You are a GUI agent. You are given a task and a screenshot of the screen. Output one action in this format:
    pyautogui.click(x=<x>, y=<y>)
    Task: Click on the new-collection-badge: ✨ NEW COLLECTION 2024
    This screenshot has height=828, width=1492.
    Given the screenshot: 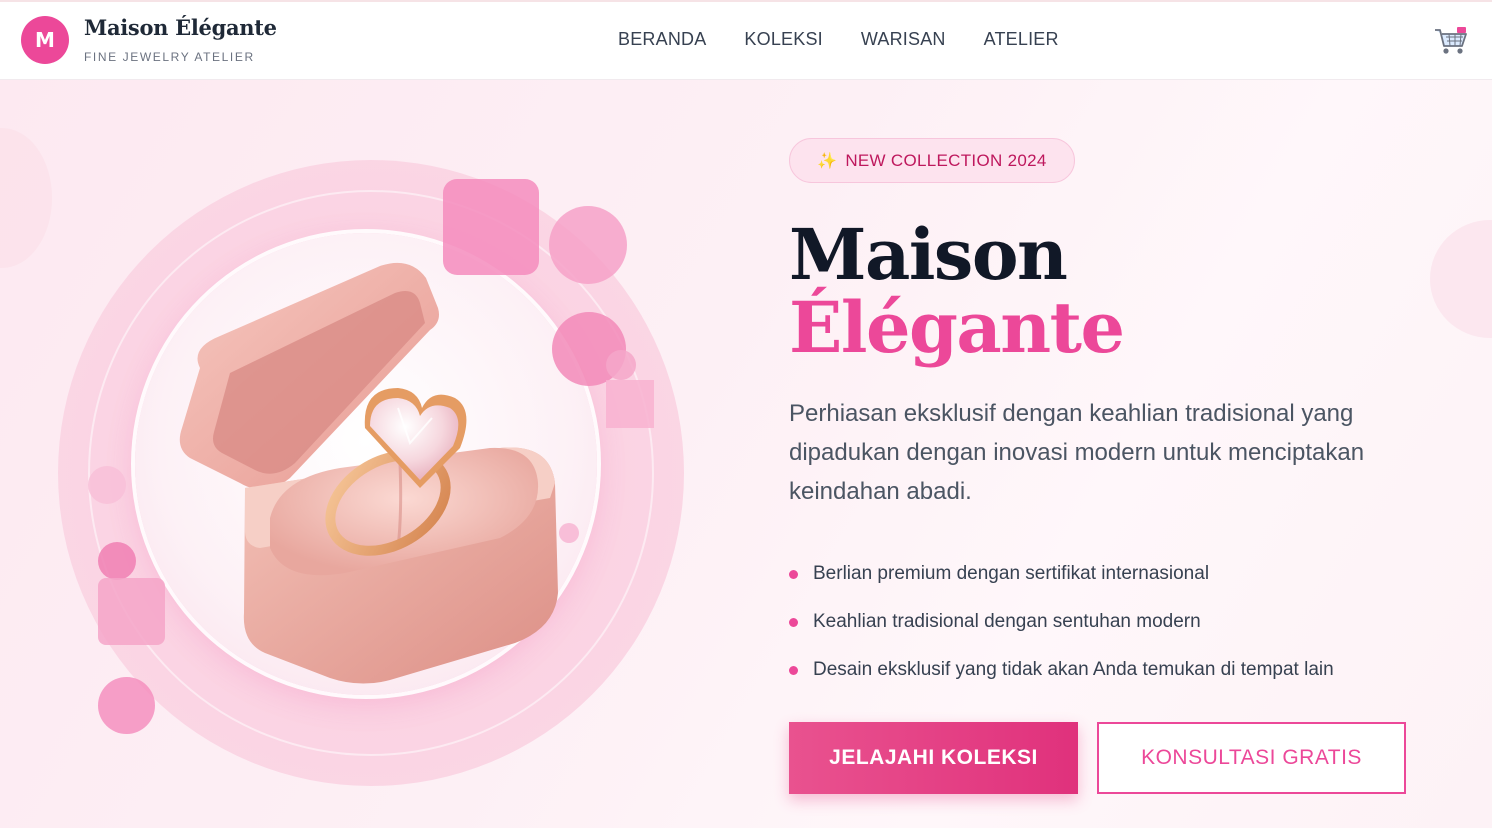 What is the action you would take?
    pyautogui.click(x=932, y=160)
    